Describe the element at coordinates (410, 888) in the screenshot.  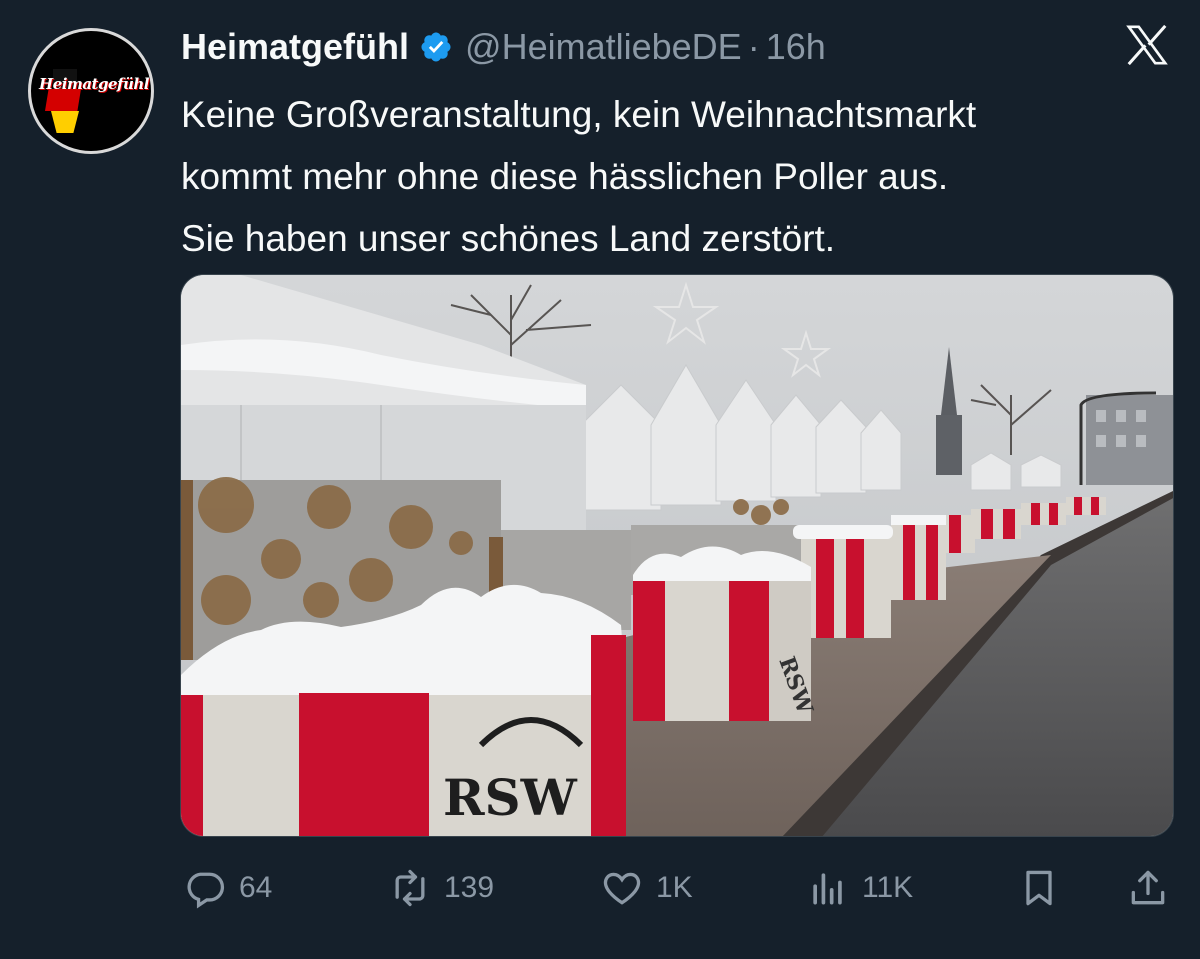
I see `repost-icon` at that location.